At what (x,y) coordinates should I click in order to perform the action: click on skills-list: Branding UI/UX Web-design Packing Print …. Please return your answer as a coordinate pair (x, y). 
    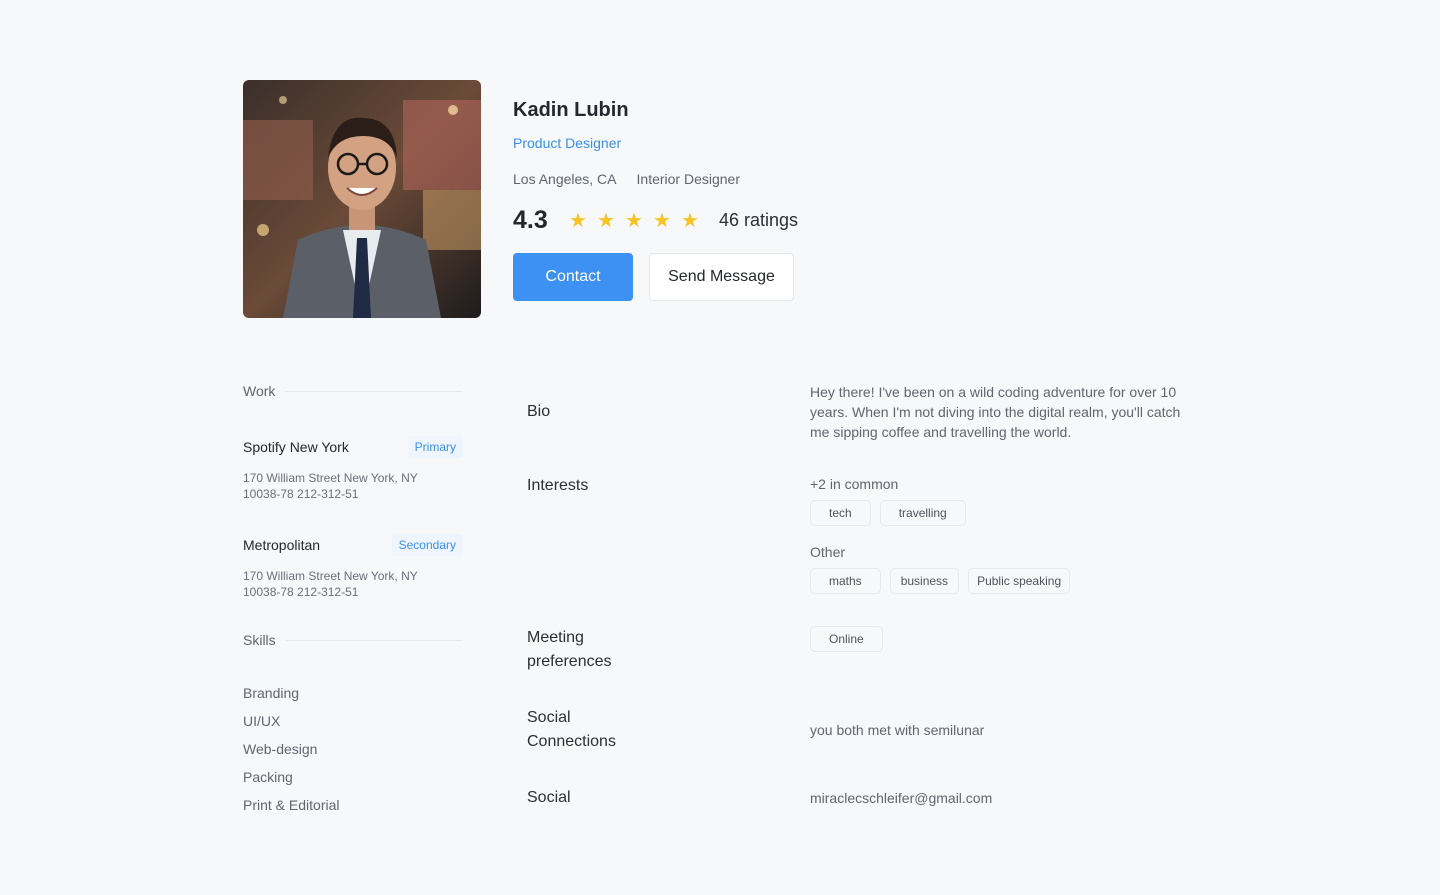
    Looking at the image, I should click on (291, 754).